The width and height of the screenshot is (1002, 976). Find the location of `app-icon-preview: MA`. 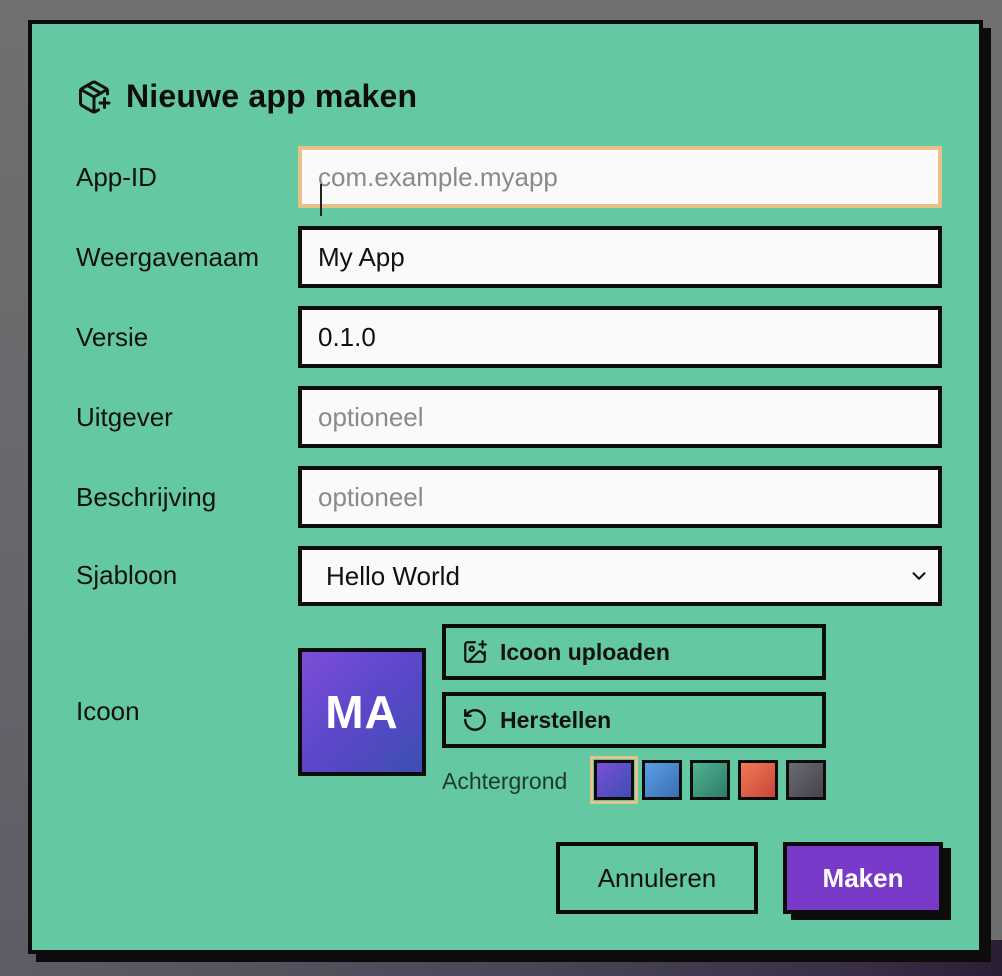

app-icon-preview: MA is located at coordinates (362, 712).